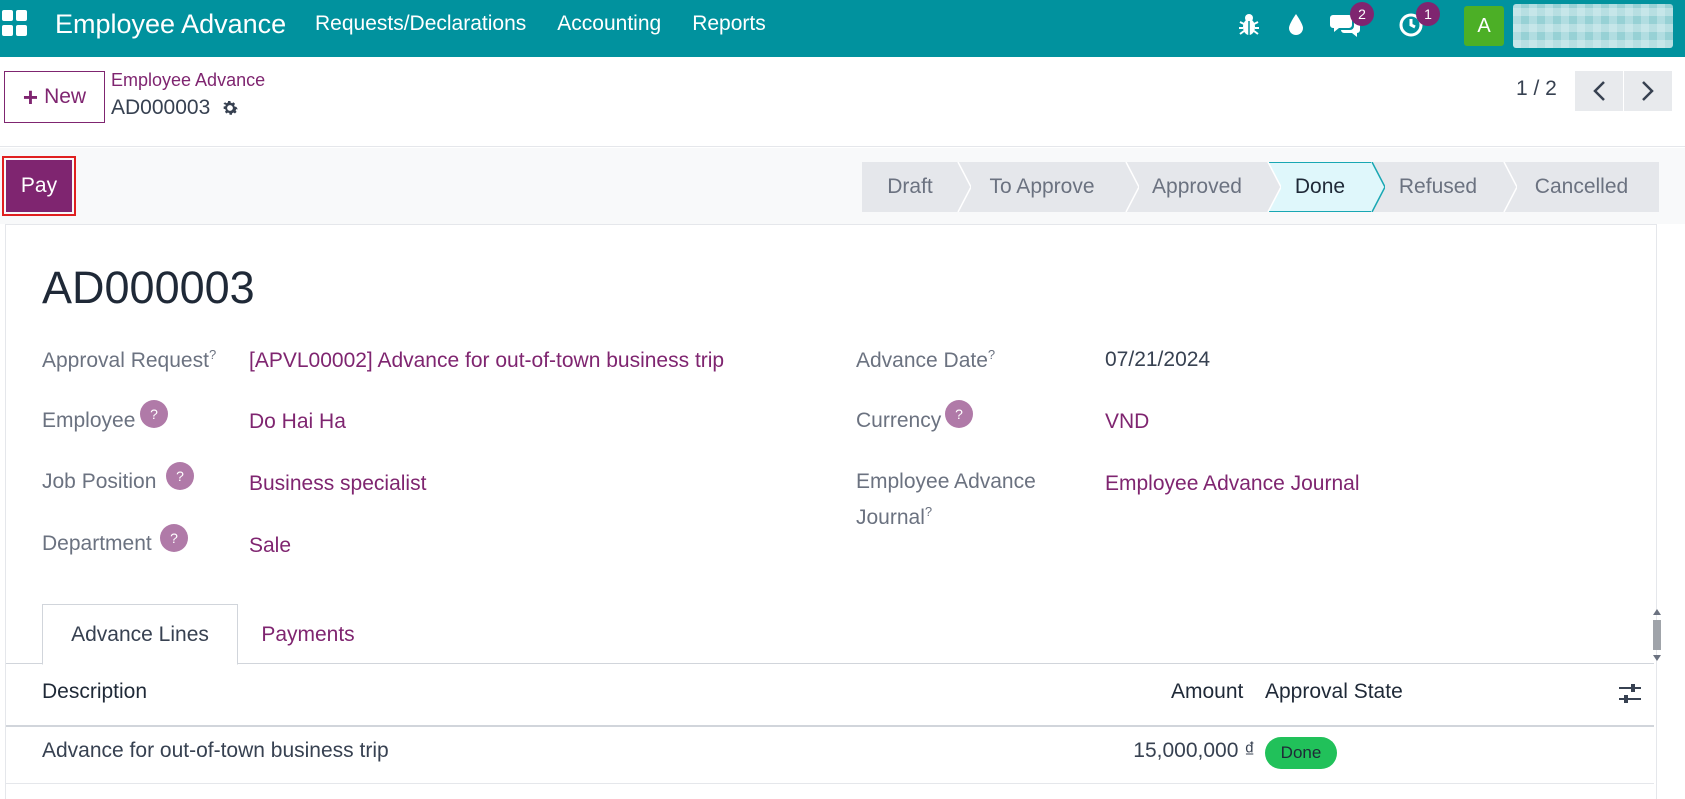 The width and height of the screenshot is (1685, 799). I want to click on journal-label-line1: Employee Advance, so click(946, 481).